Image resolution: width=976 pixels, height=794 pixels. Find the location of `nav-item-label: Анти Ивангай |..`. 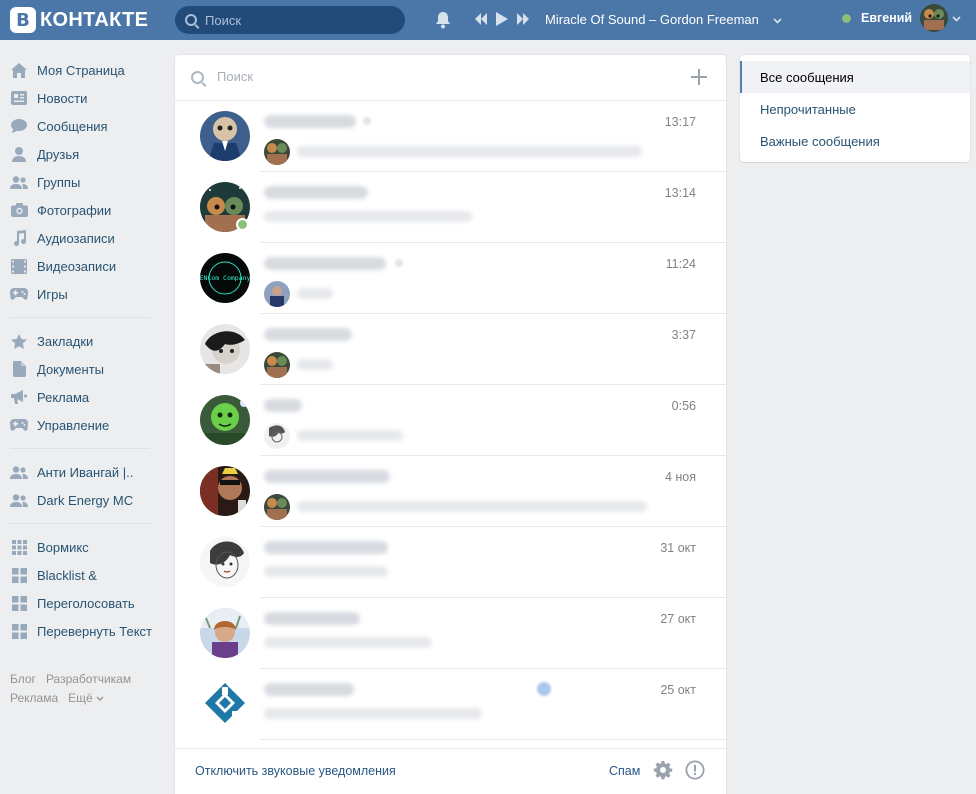

nav-item-label: Анти Ивангай |.. is located at coordinates (85, 472).